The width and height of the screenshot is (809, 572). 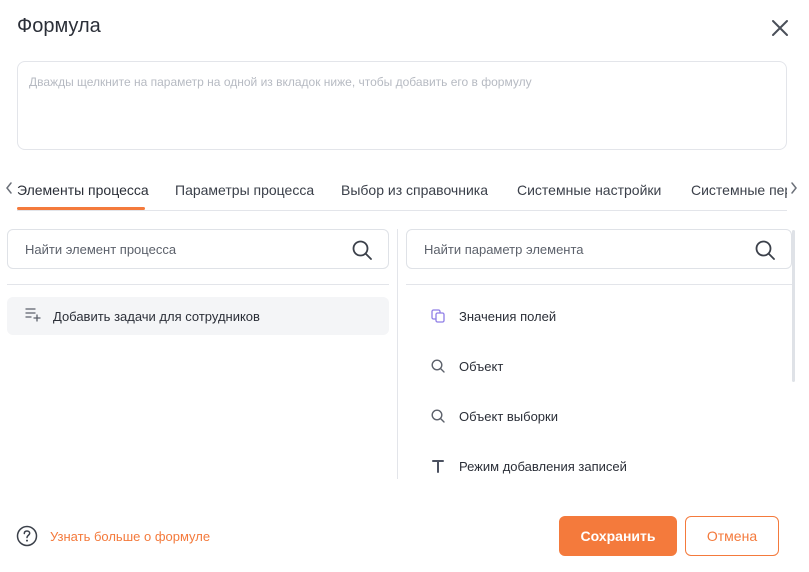 I want to click on tabs-divider, so click(x=402, y=210).